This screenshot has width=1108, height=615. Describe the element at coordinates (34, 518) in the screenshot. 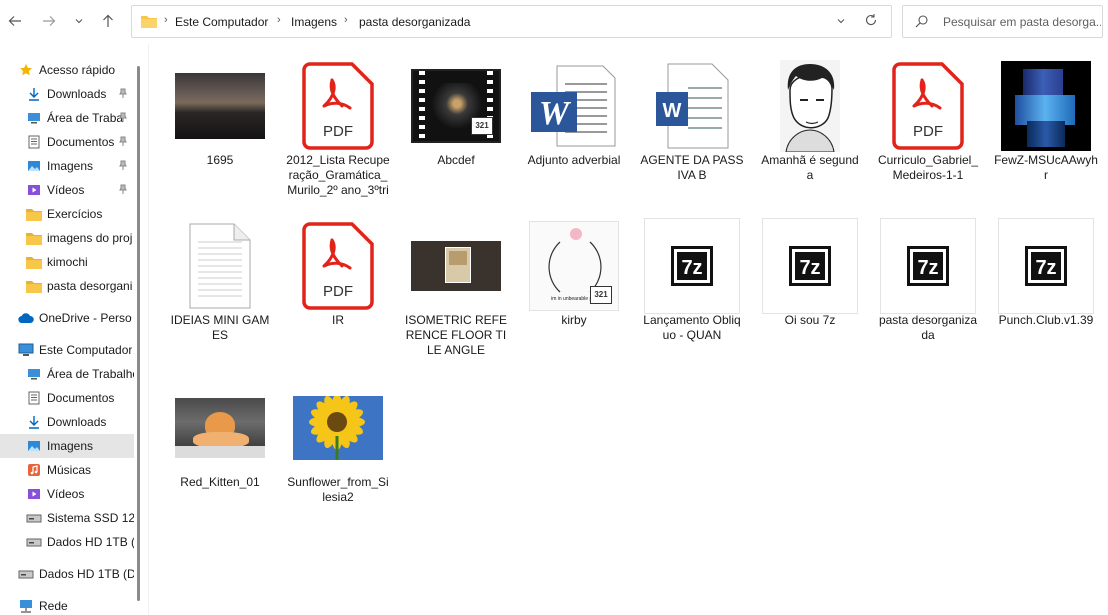

I see `drive-icon` at that location.